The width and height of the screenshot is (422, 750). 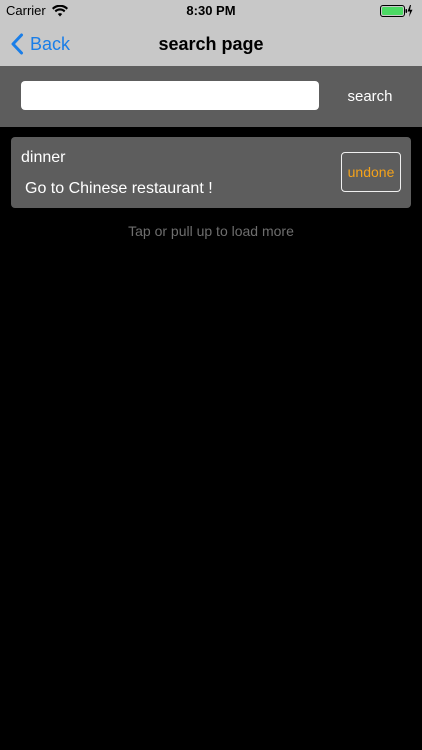 What do you see at coordinates (211, 231) in the screenshot?
I see `load-more-label: Tap or pull up to load more` at bounding box center [211, 231].